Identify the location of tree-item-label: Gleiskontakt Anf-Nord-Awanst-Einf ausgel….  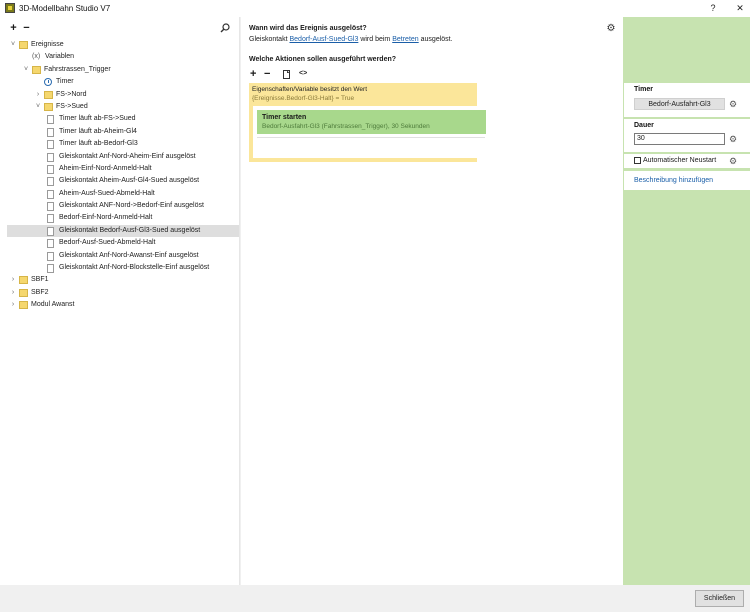
(129, 255).